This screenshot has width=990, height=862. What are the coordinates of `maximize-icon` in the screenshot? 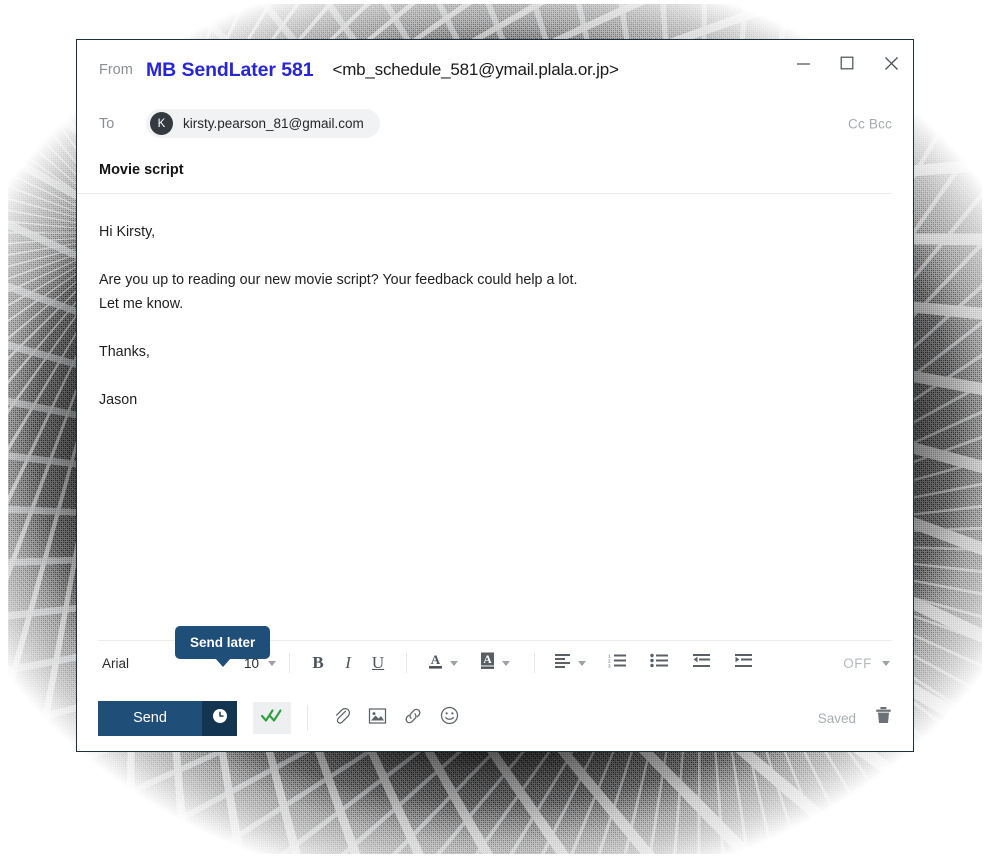 It's located at (847, 63).